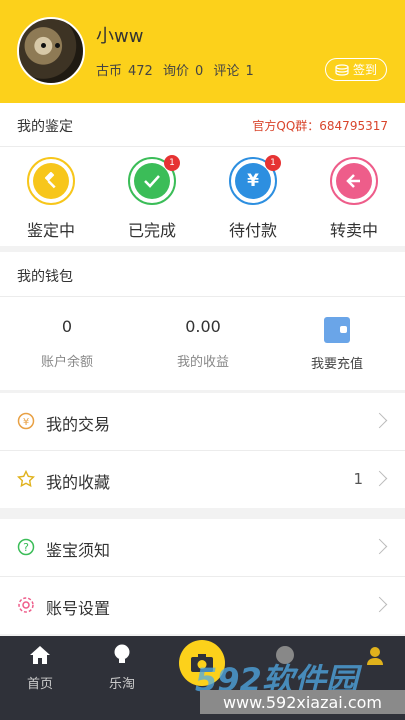 The height and width of the screenshot is (720, 405). I want to click on sign-in-button: 签到, so click(356, 69).